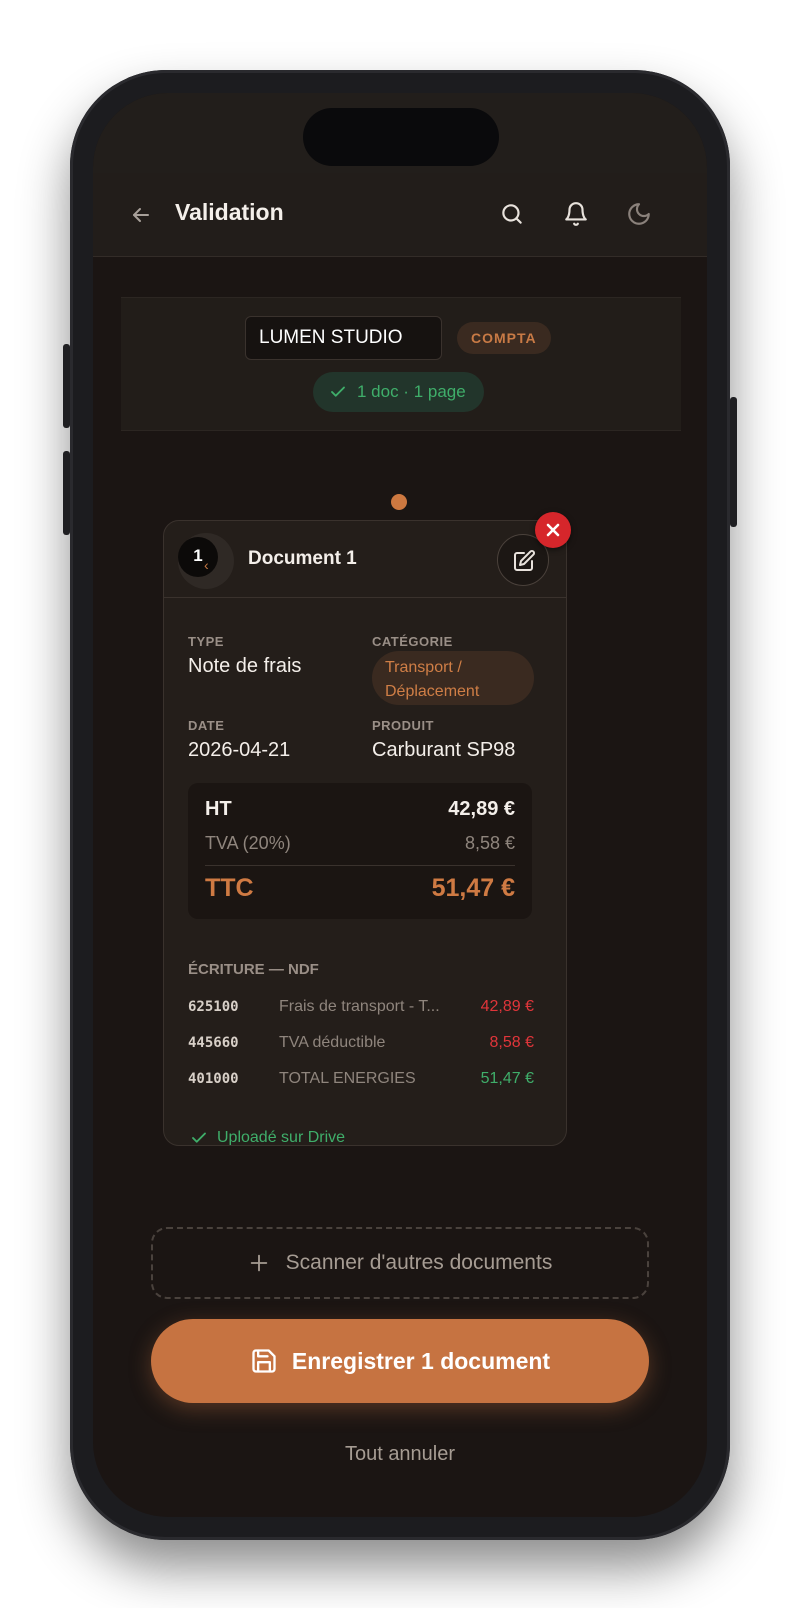 This screenshot has width=800, height=1608. Describe the element at coordinates (473, 888) in the screenshot. I see `ttc-value: 51,47 €` at that location.